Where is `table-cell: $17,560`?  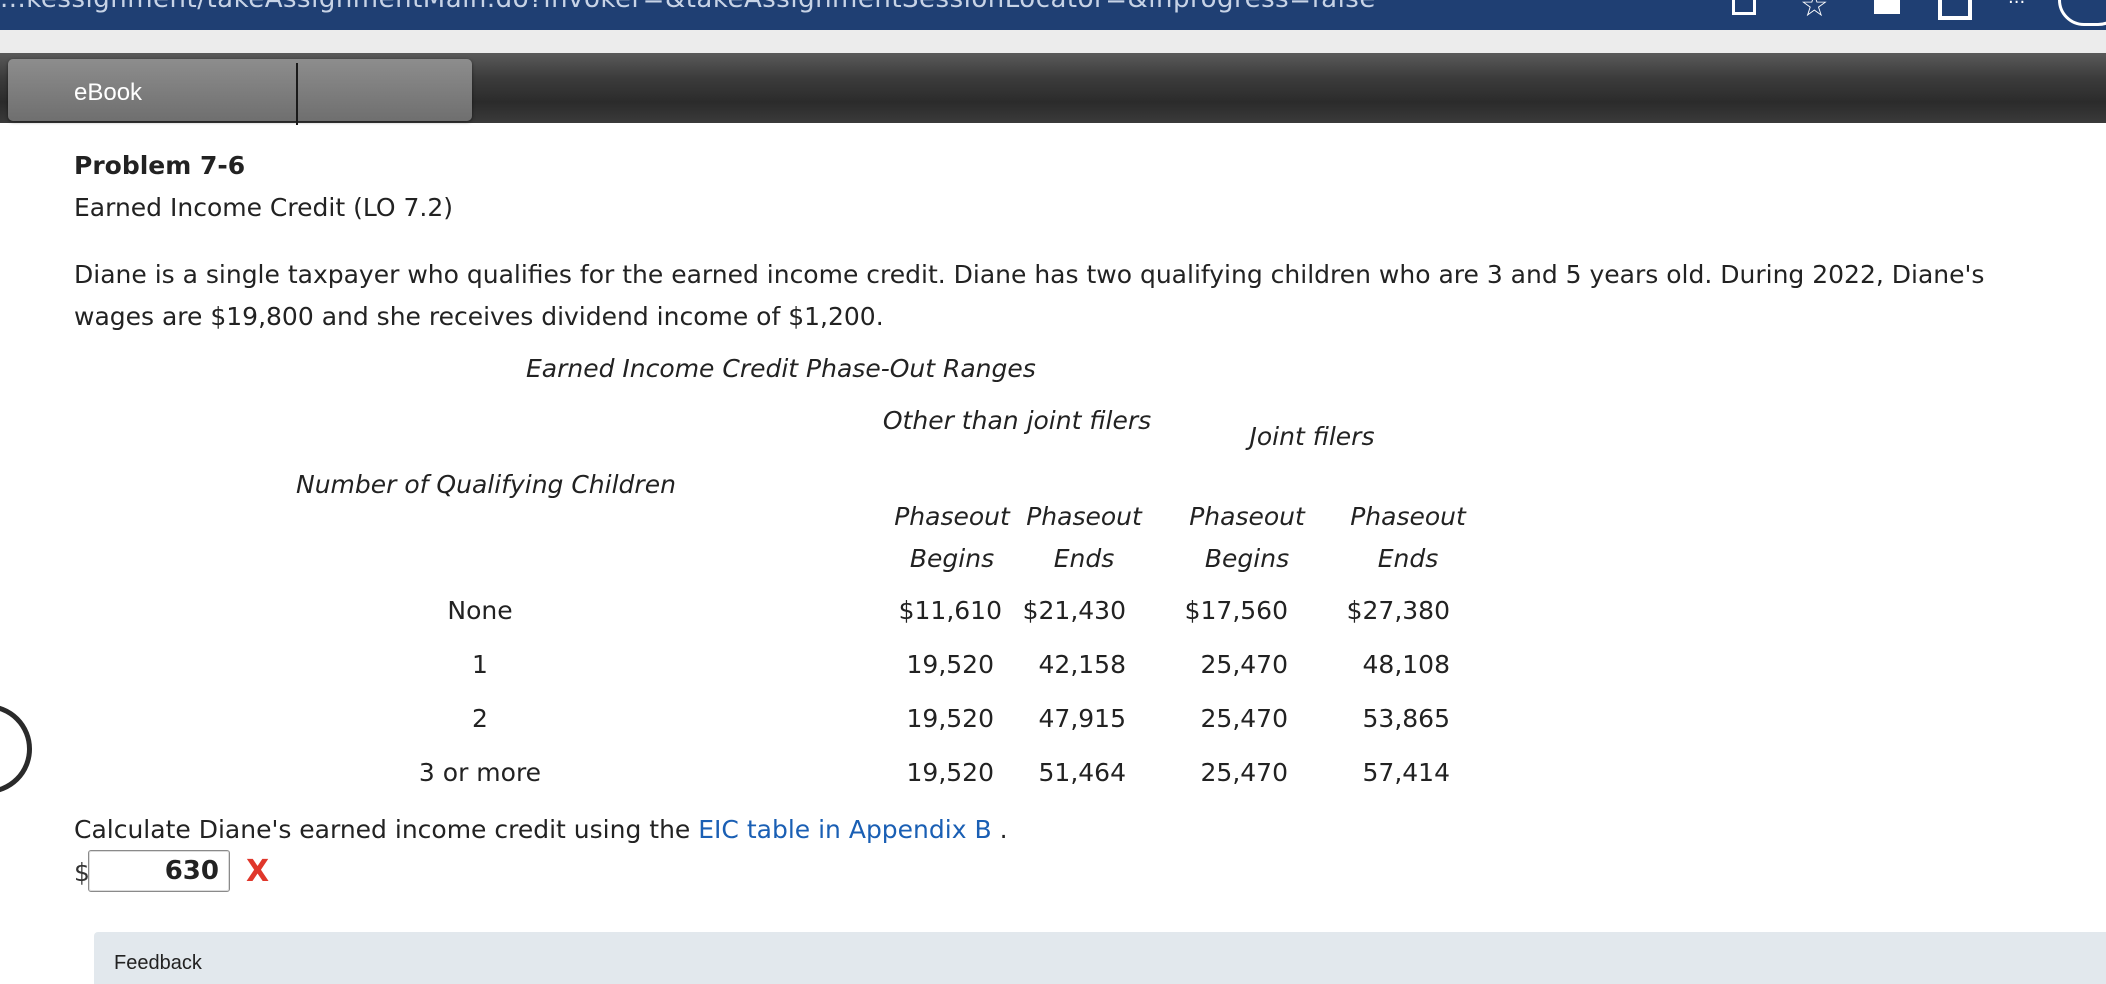
table-cell: $17,560 is located at coordinates (1236, 610).